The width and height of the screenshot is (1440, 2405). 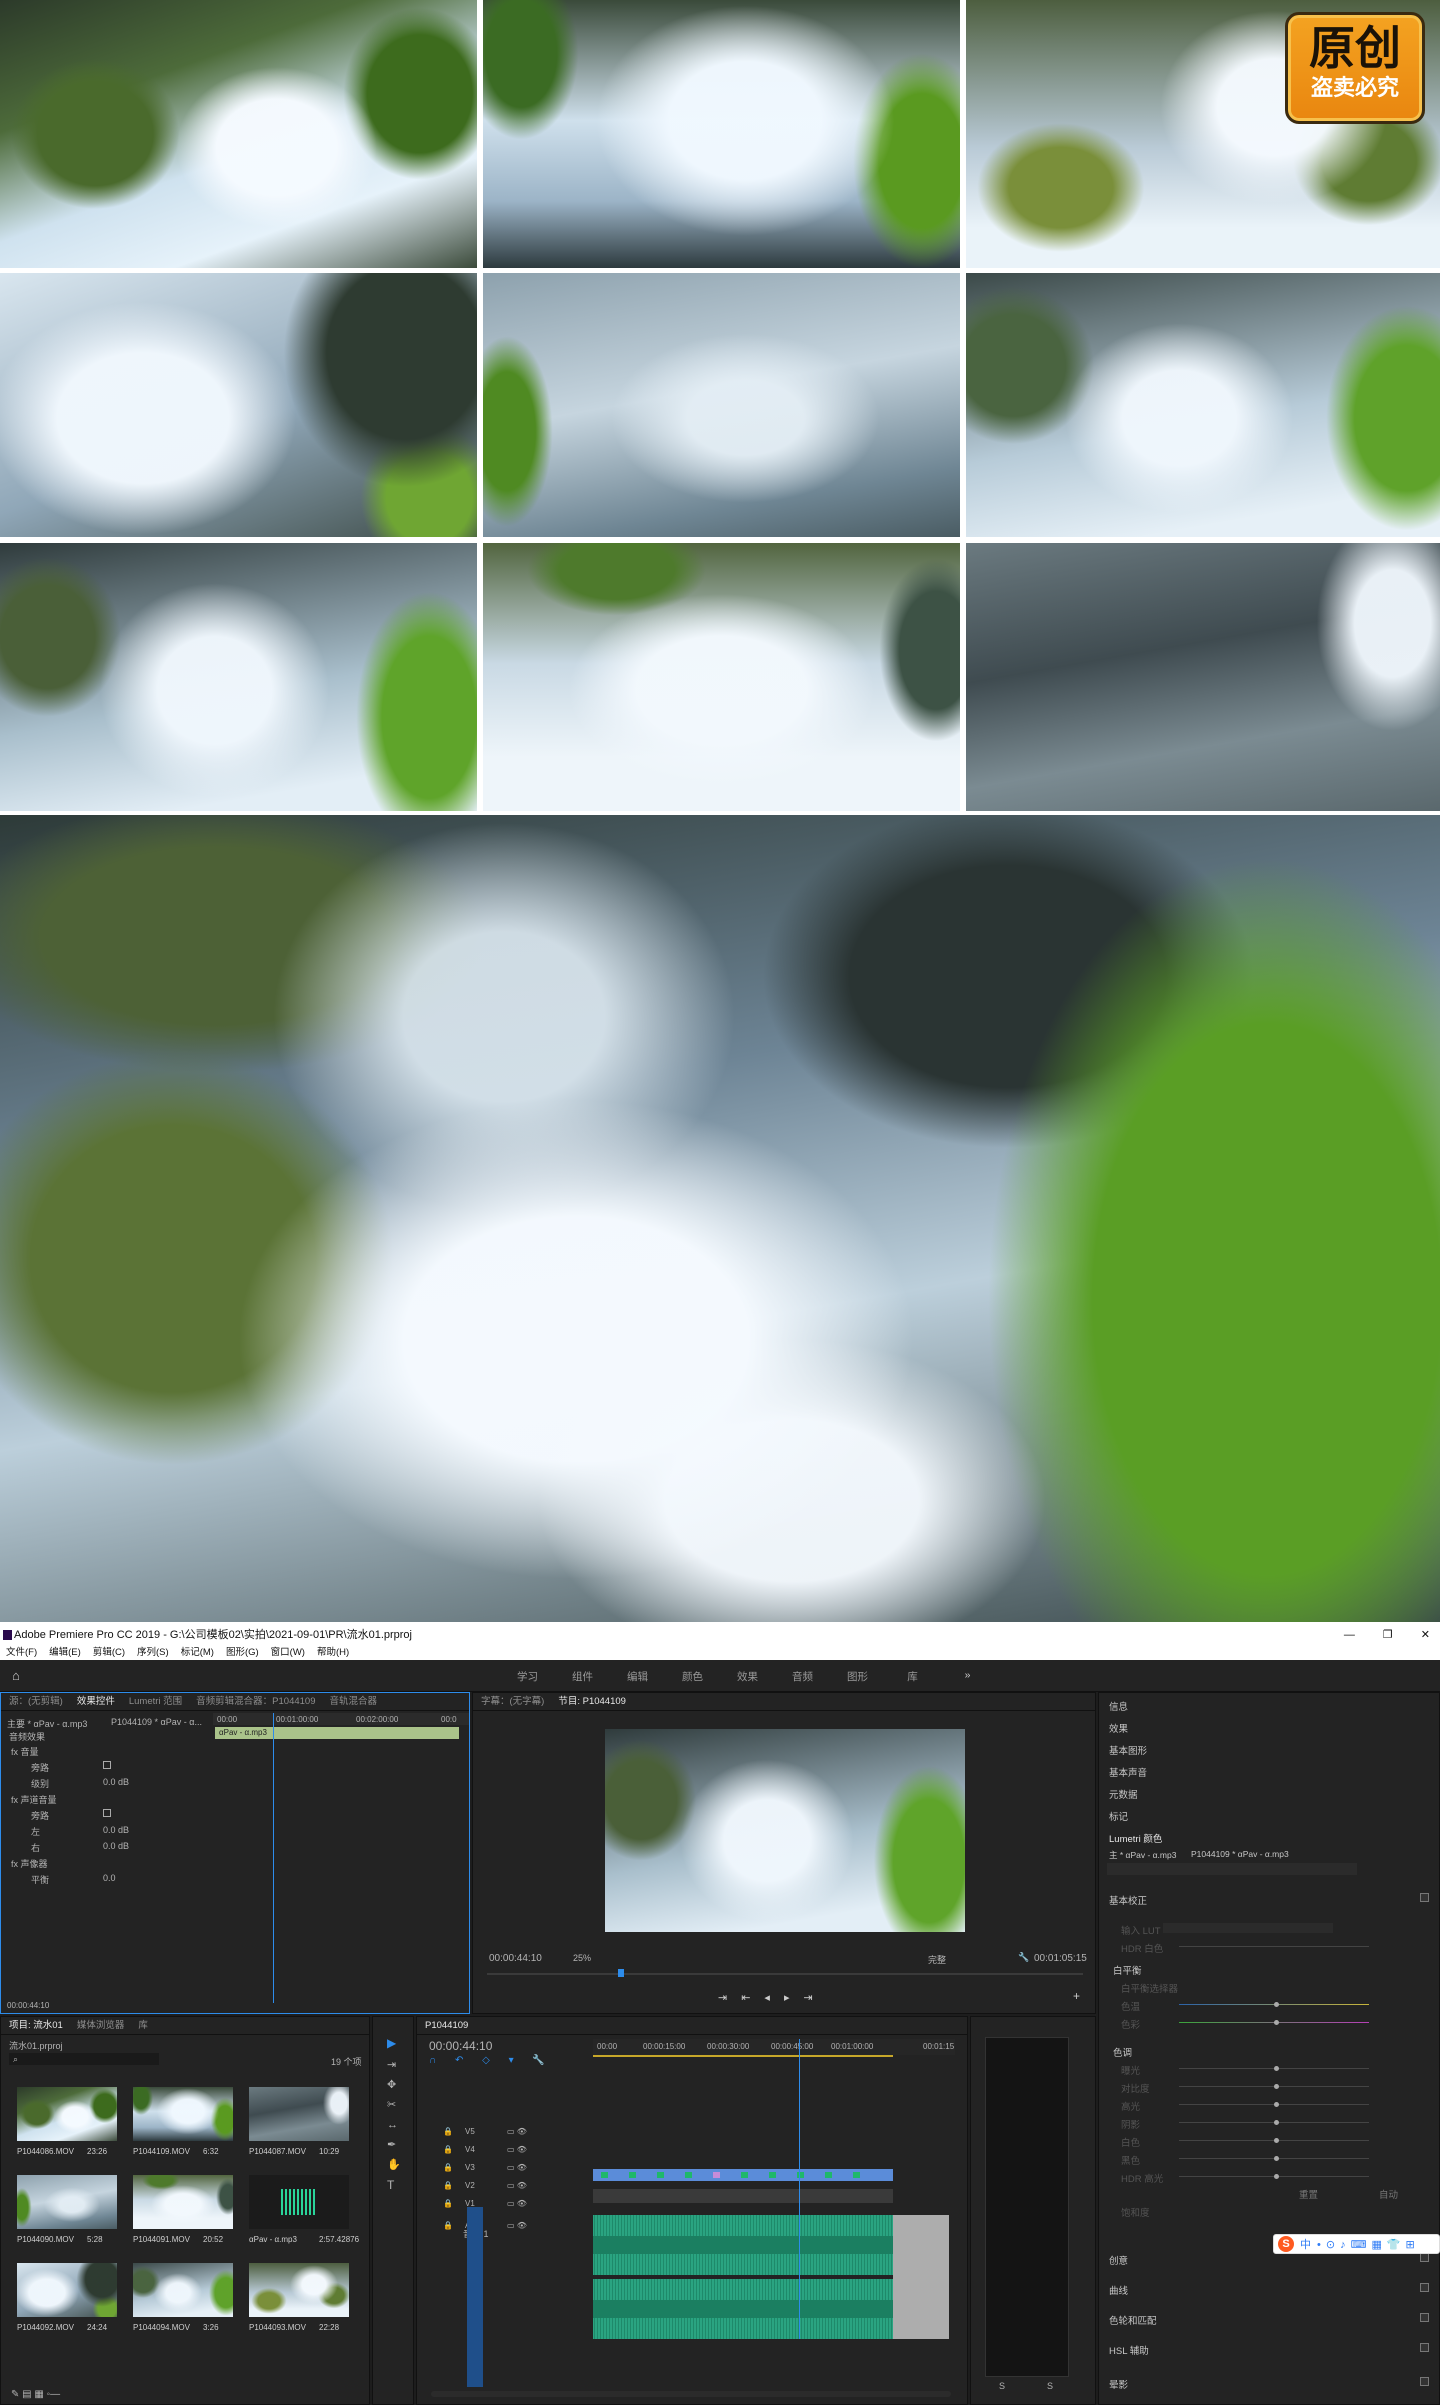 What do you see at coordinates (446, 2025) in the screenshot?
I see `tab-sequence: P1044109` at bounding box center [446, 2025].